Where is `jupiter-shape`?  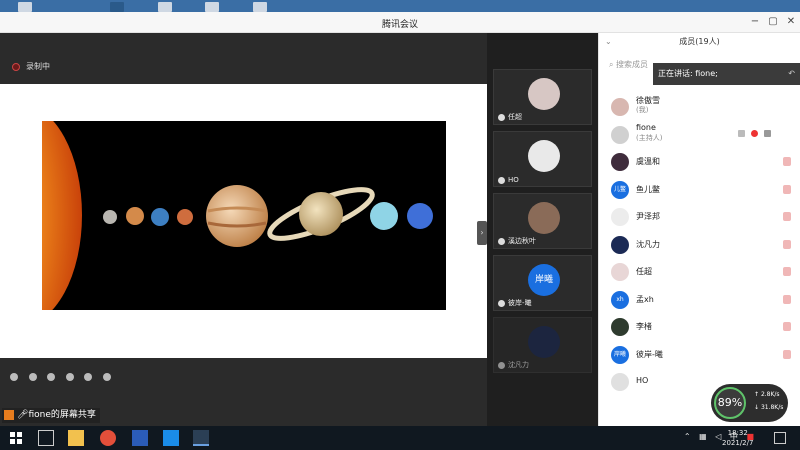
jupiter-shape is located at coordinates (237, 216).